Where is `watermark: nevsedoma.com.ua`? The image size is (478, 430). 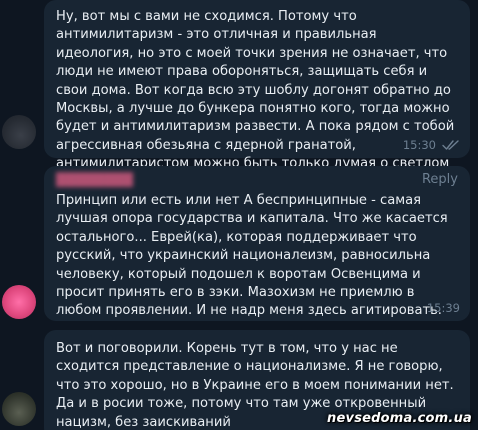 watermark: nevsedoma.com.ua is located at coordinates (399, 418).